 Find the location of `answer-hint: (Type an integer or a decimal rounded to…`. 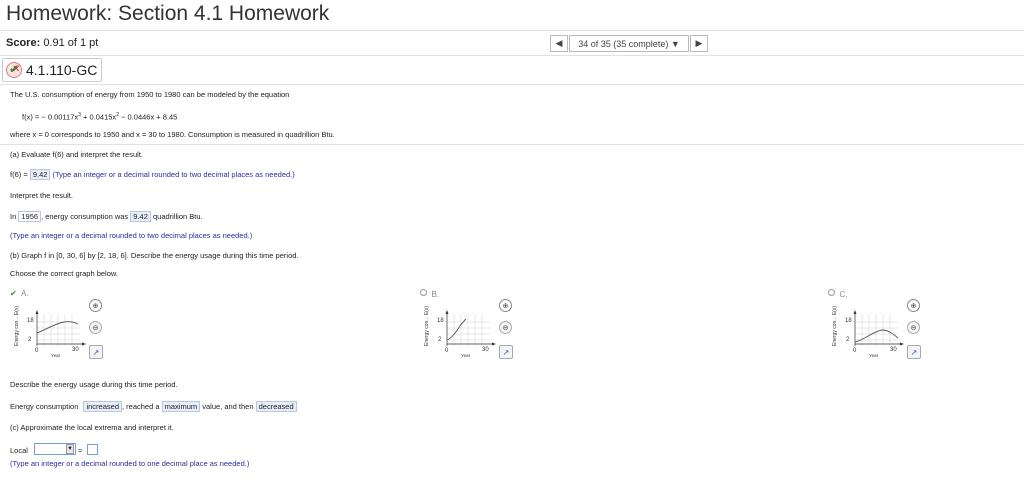

answer-hint: (Type an integer or a decimal rounded to… is located at coordinates (173, 174).